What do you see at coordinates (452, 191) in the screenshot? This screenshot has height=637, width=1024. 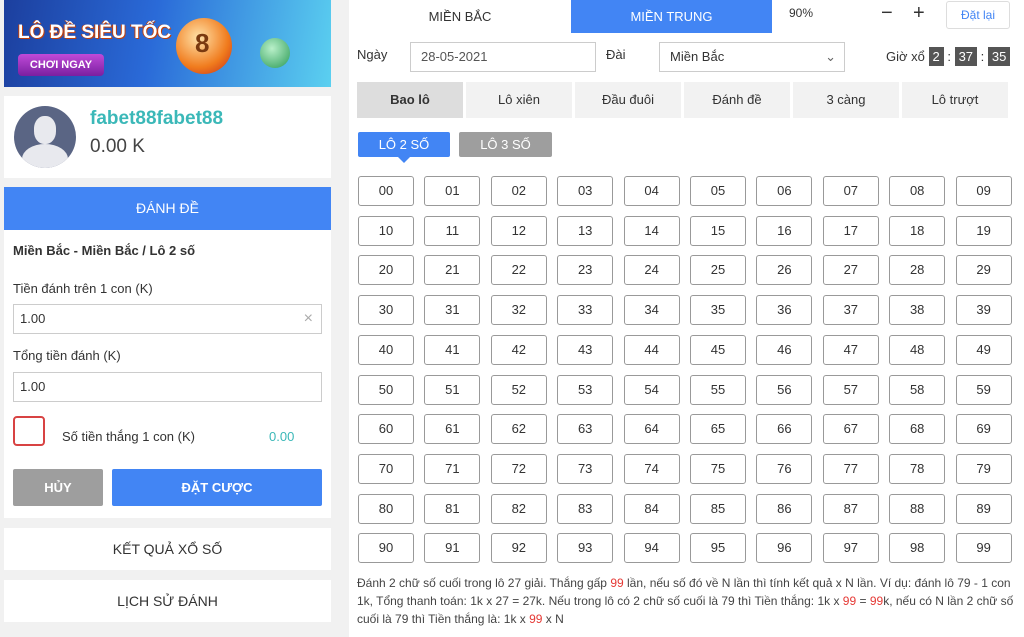 I see `number-button: 01` at bounding box center [452, 191].